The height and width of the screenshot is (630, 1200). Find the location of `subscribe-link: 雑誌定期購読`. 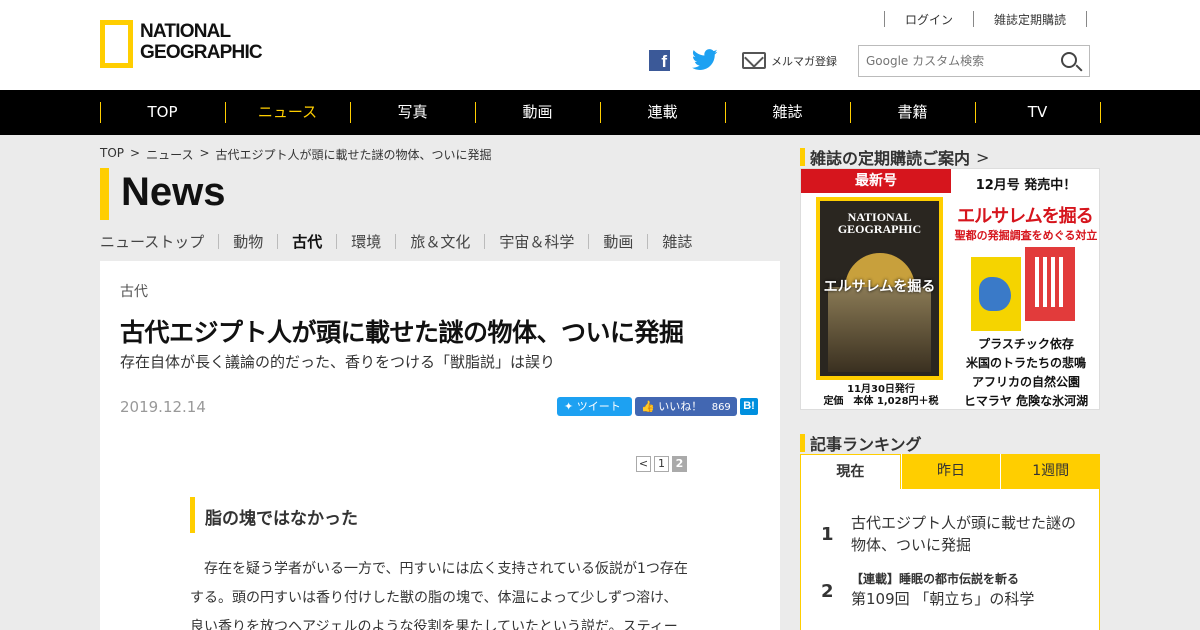

subscribe-link: 雑誌定期購読 is located at coordinates (1030, 19).